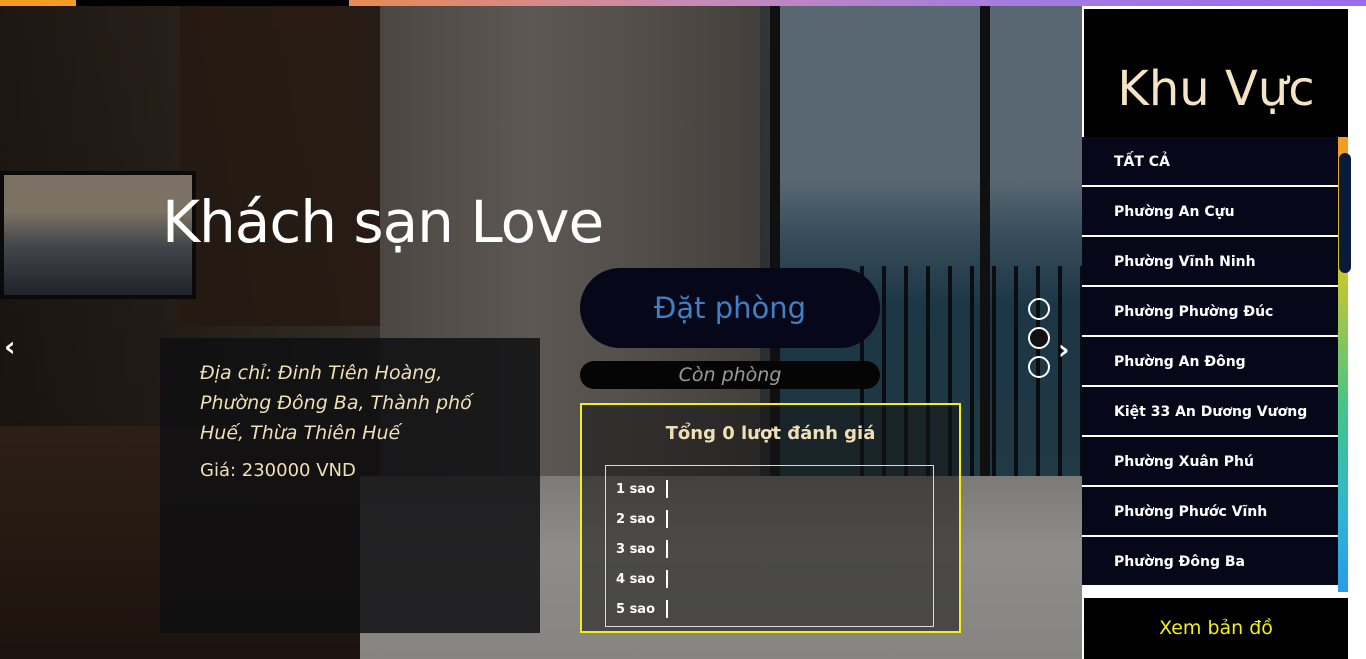 The image size is (1366, 659). Describe the element at coordinates (769, 489) in the screenshot. I see `star-row: 1 sao` at that location.